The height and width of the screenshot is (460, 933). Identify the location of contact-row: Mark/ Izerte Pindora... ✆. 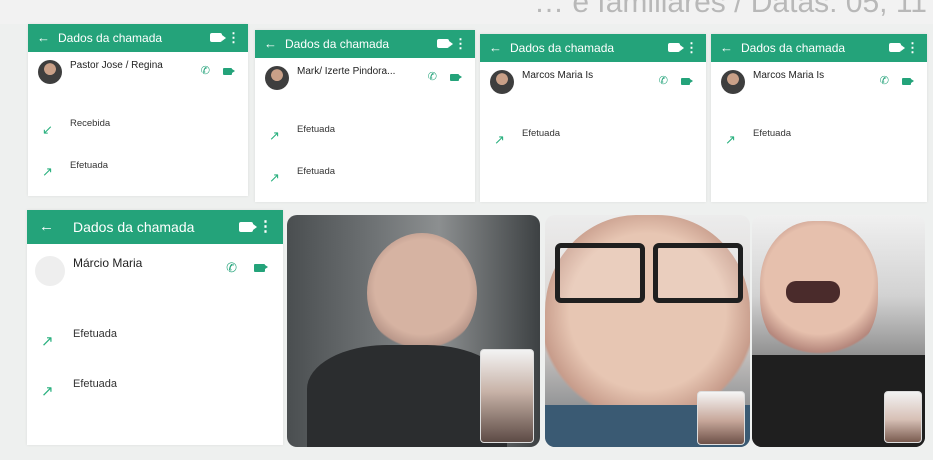
(365, 78).